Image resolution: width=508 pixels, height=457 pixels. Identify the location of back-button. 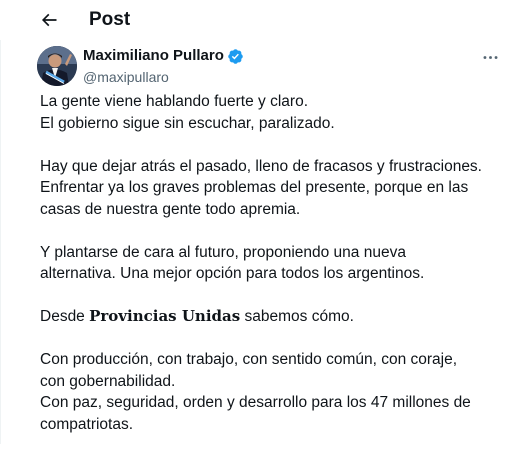
(49, 20).